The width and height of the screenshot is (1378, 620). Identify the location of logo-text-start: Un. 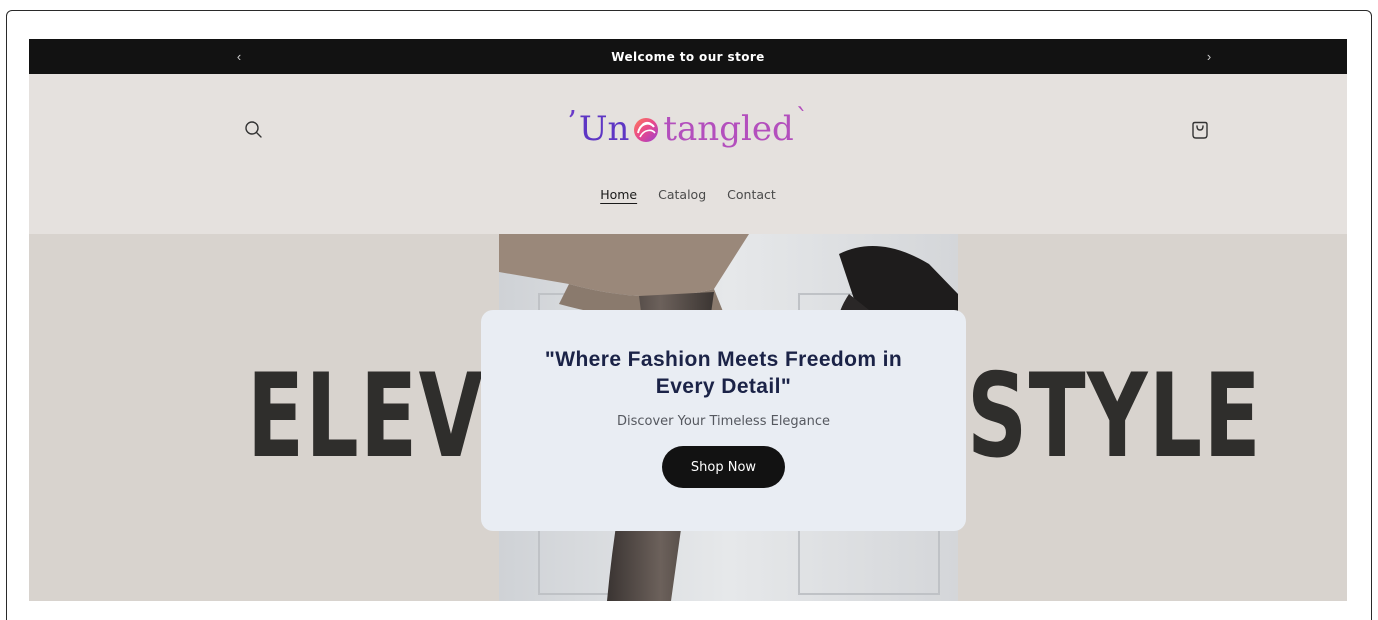
(604, 129).